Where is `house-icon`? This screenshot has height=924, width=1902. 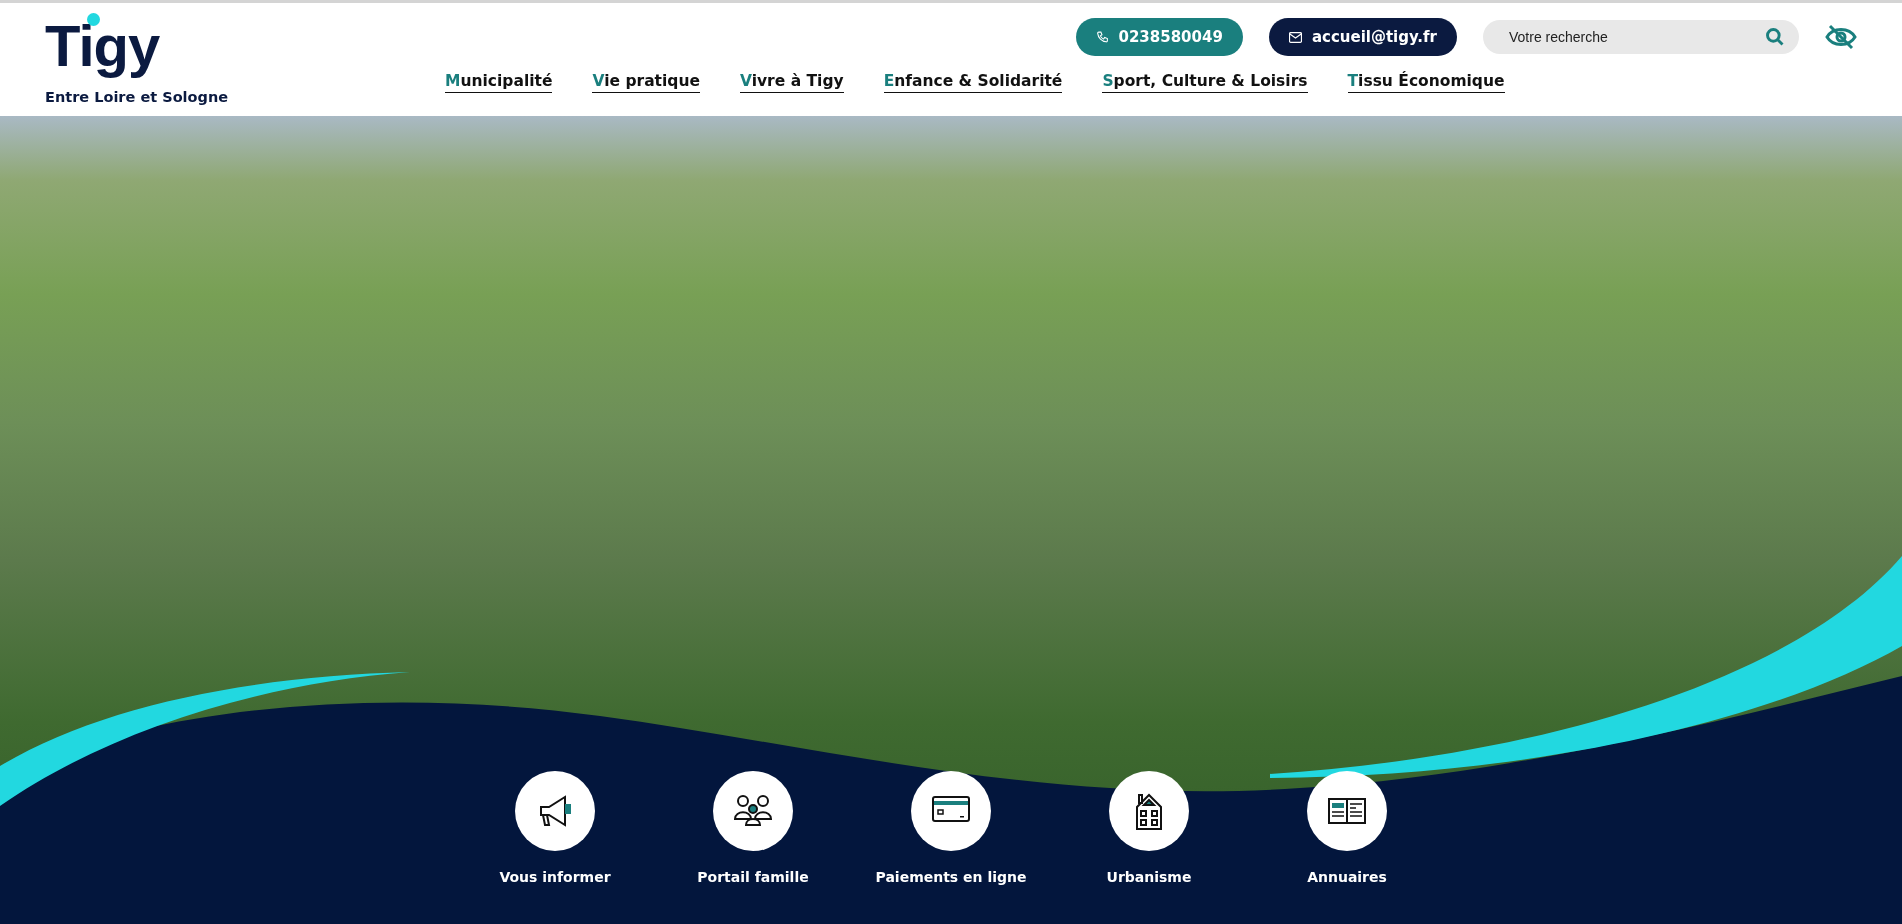 house-icon is located at coordinates (1149, 811).